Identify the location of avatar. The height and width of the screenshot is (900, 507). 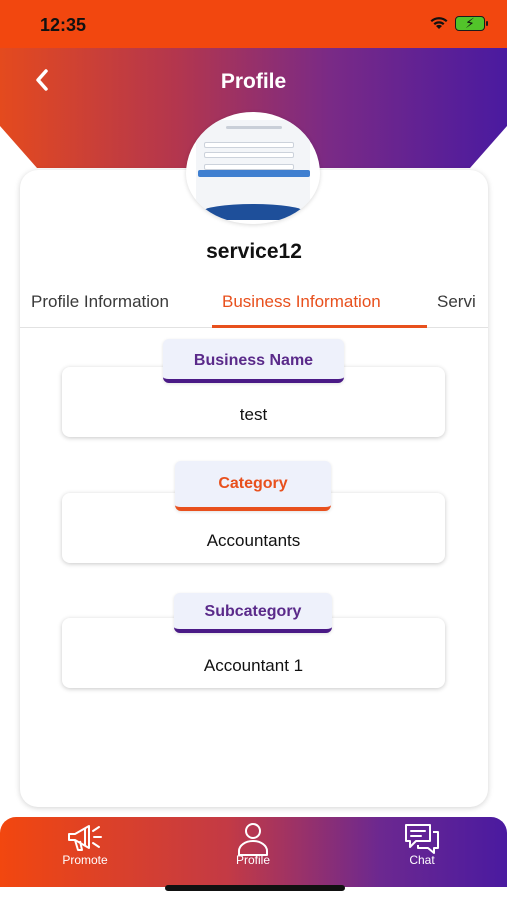
(253, 168).